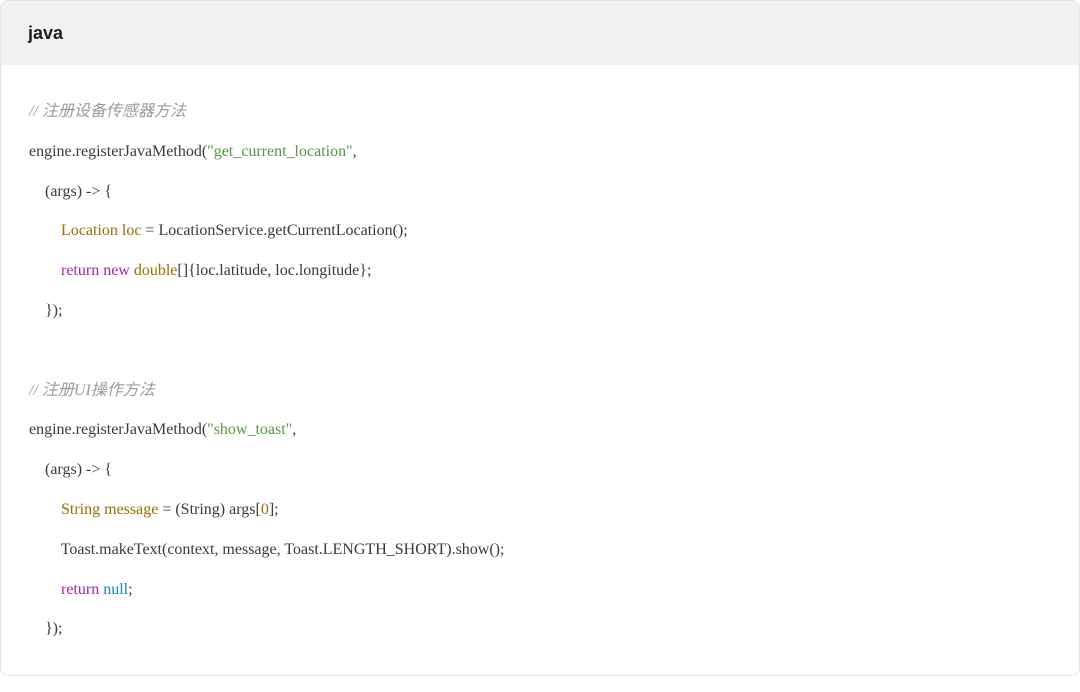 The height and width of the screenshot is (692, 1080). Describe the element at coordinates (274, 271) in the screenshot. I see `code-token-plain: []{loc.latitude, loc.longitude};` at that location.